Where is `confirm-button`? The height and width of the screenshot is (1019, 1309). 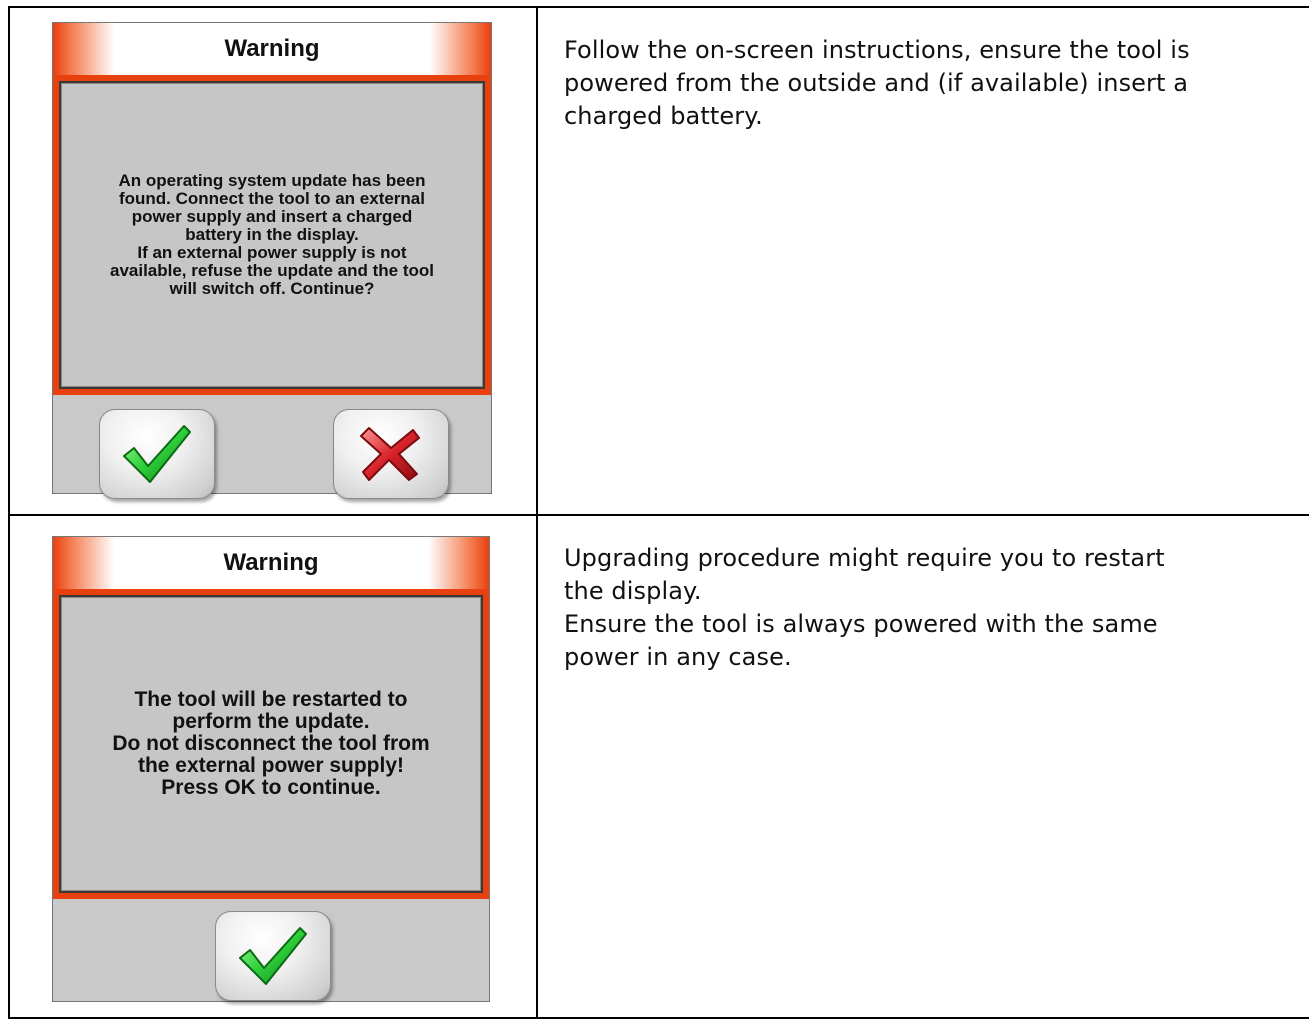
confirm-button is located at coordinates (157, 454).